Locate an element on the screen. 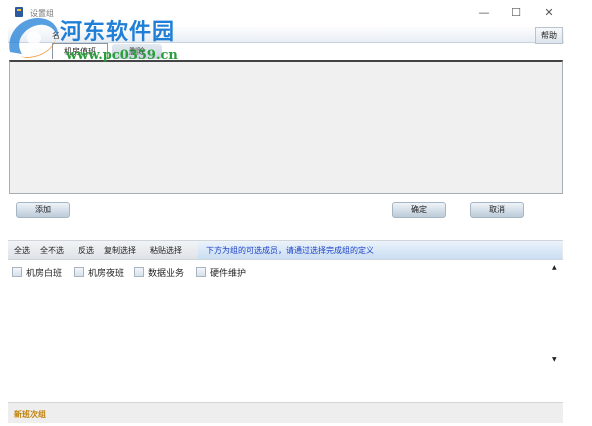 The image size is (592, 426). status-bar: 新班次组 is located at coordinates (285, 412).